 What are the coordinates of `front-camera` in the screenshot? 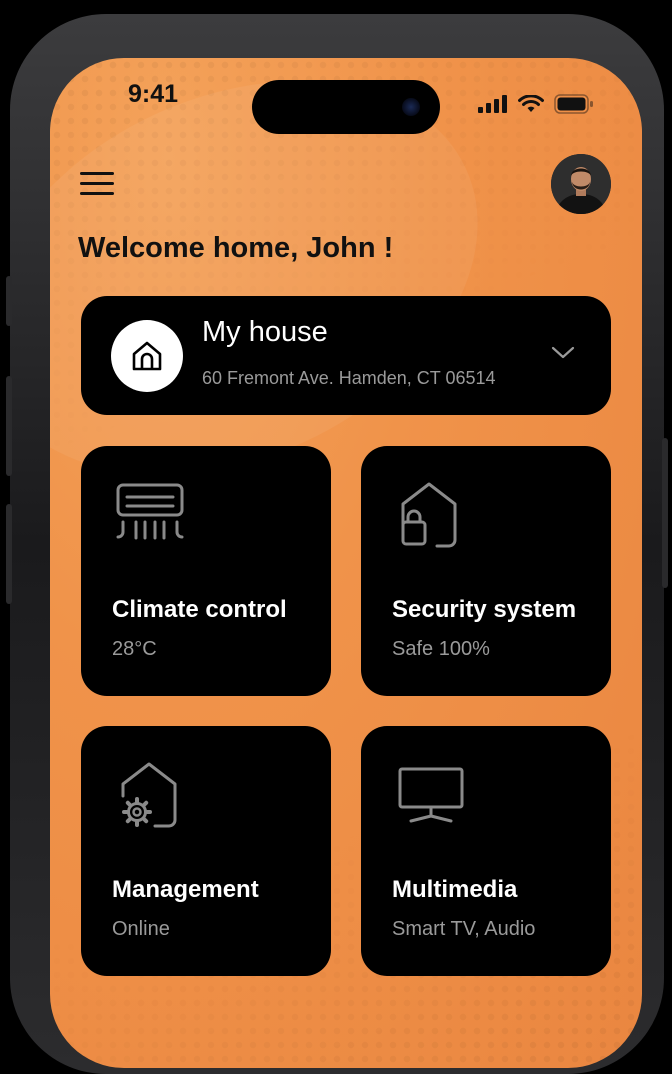 It's located at (411, 107).